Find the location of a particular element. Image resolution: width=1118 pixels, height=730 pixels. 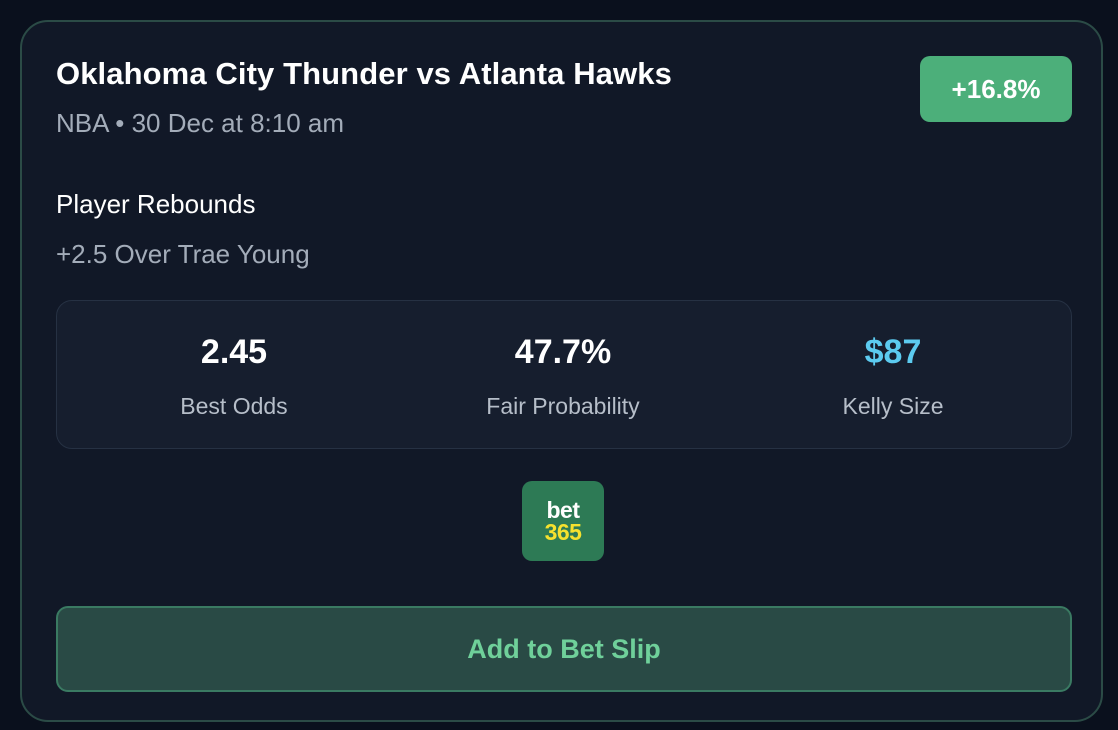

bookmaker-logo-bottom: 365 is located at coordinates (563, 531).